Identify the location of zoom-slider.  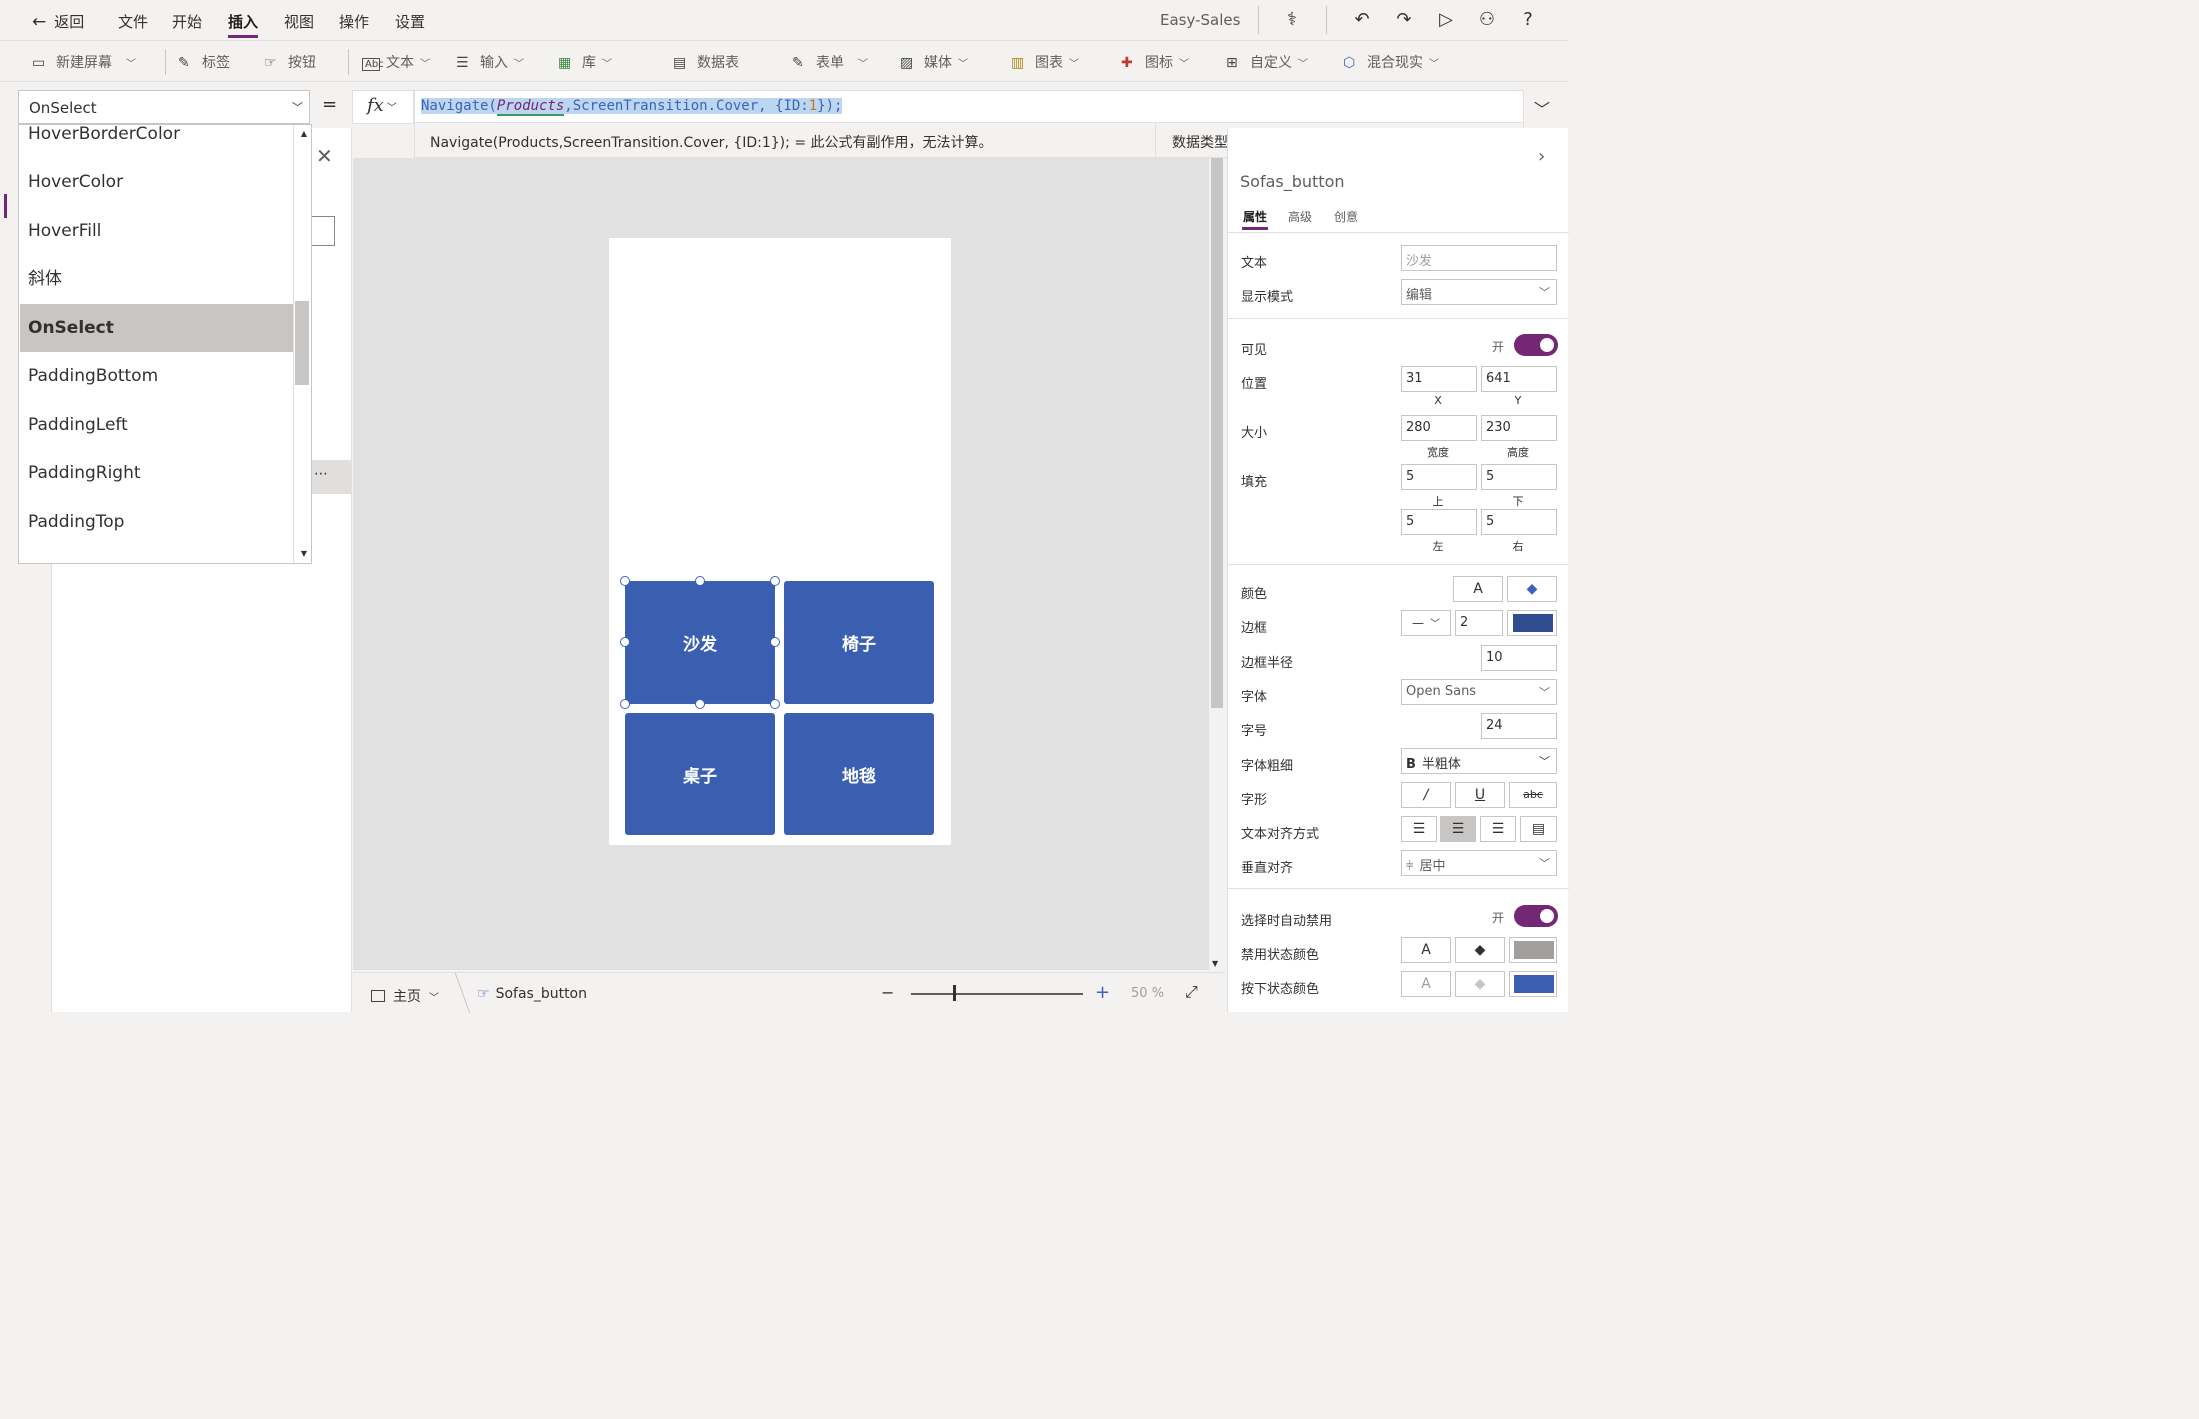
(997, 994).